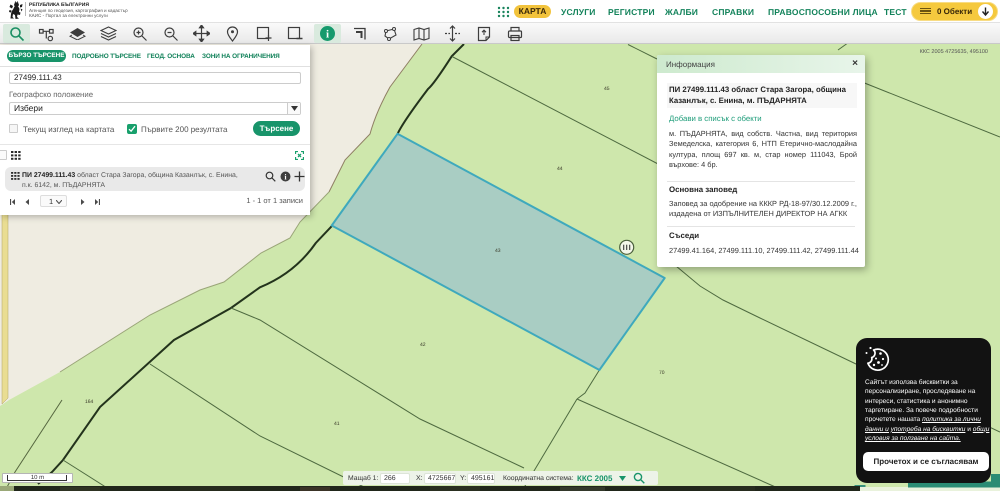  I want to click on svg-text: 41, so click(337, 424).